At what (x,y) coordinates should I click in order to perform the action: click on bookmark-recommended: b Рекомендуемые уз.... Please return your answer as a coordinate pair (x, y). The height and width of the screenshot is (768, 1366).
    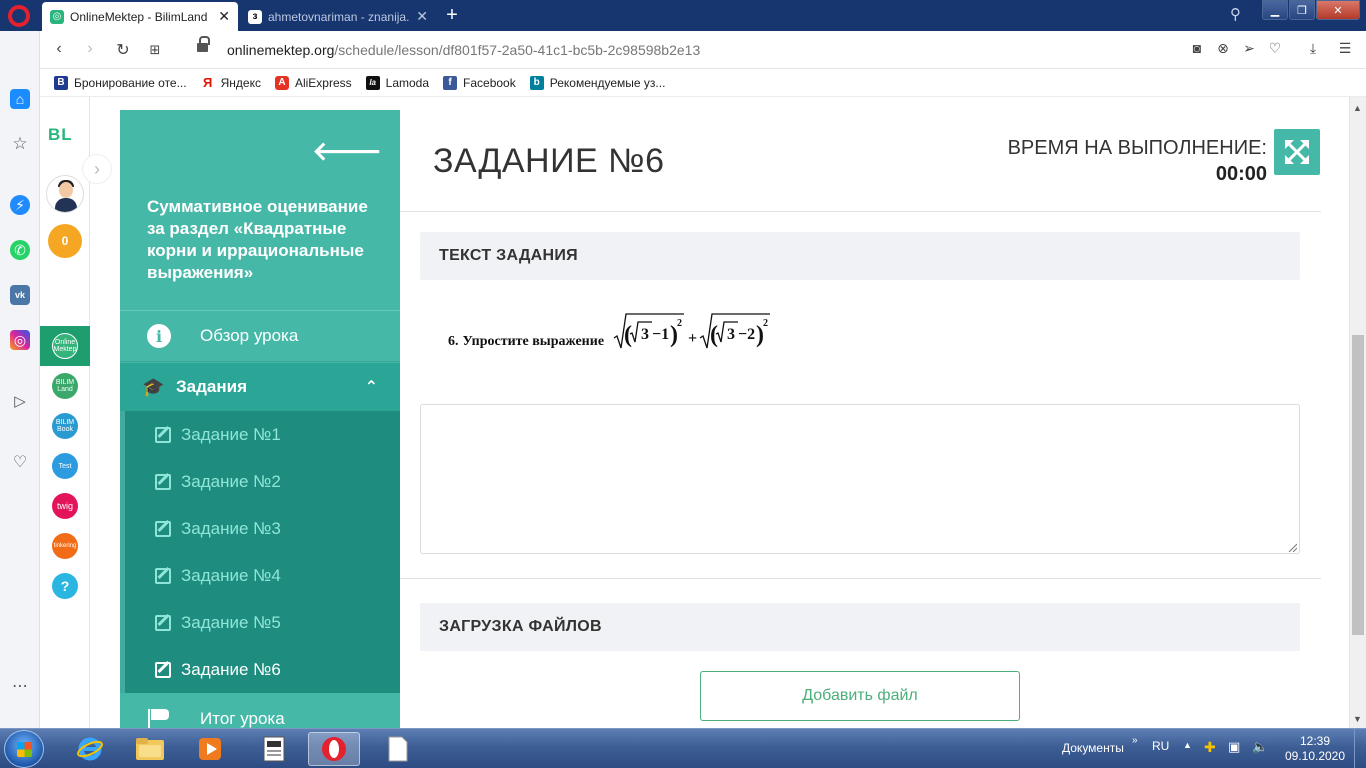
    Looking at the image, I should click on (597, 82).